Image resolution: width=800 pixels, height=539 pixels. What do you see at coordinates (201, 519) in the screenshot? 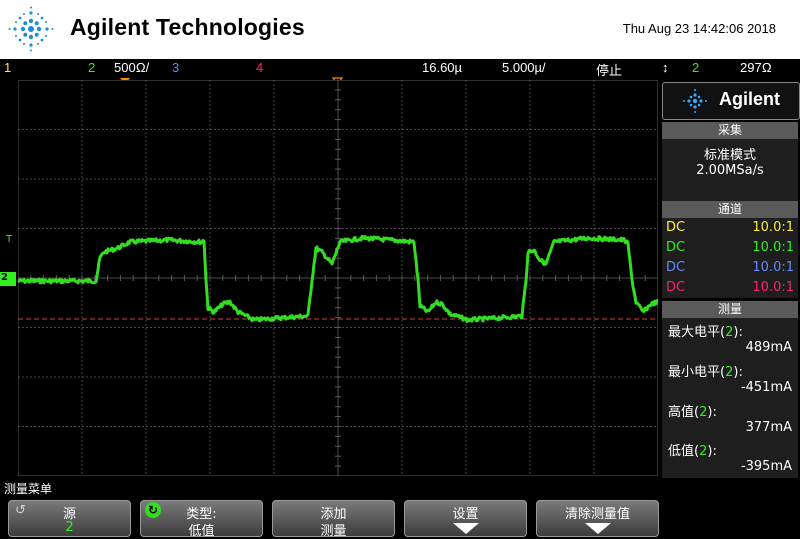
I see `type-softkey: ↻ 类型: 低值` at bounding box center [201, 519].